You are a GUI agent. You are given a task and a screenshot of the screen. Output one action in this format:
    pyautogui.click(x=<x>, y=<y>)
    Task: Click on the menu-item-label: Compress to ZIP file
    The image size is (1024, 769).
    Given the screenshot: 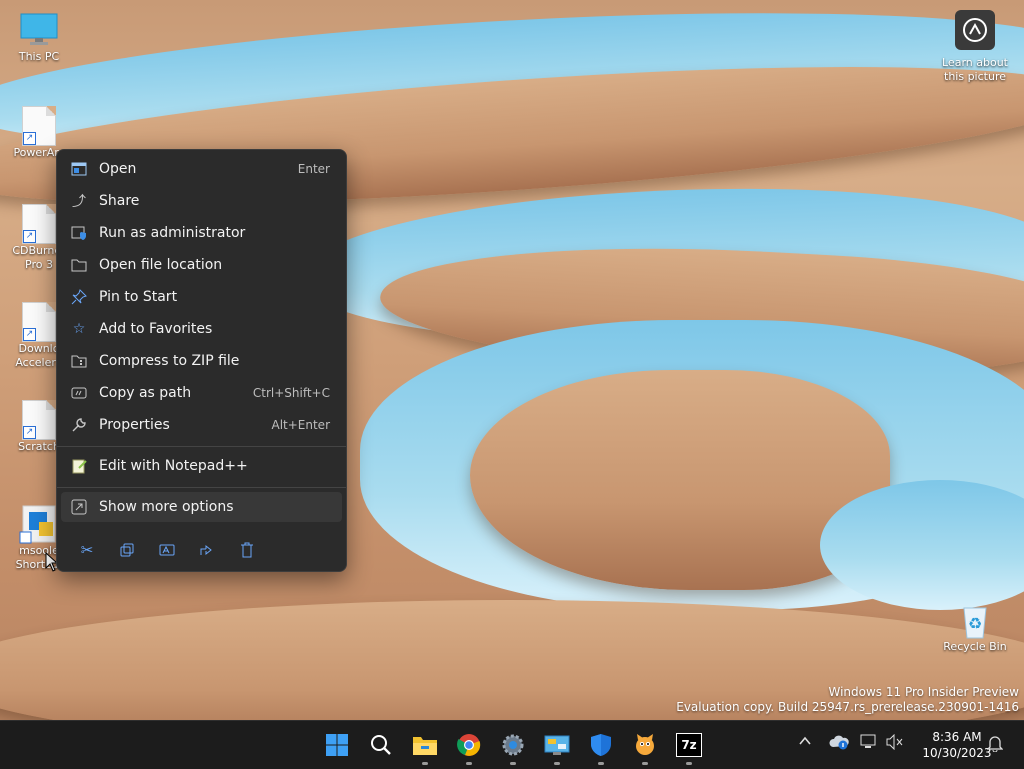 What is the action you would take?
    pyautogui.click(x=169, y=361)
    